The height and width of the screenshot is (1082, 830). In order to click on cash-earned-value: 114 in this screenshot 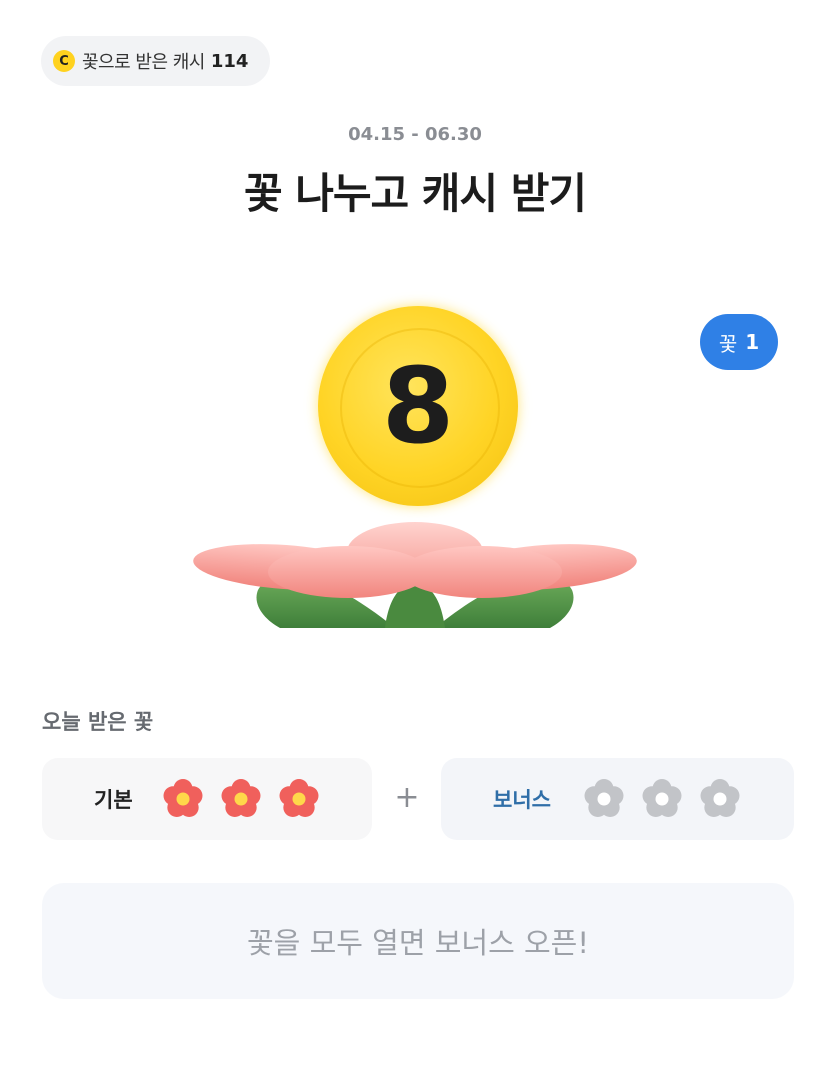, I will do `click(229, 61)`.